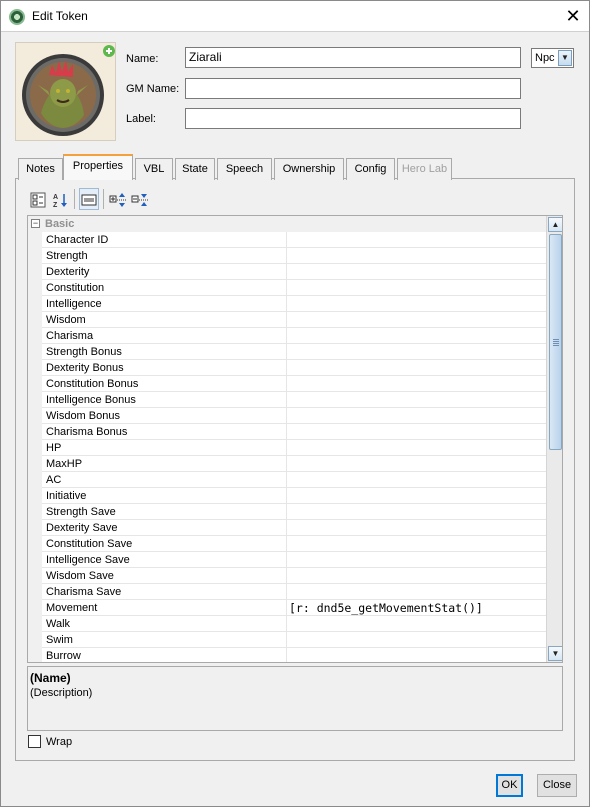 The width and height of the screenshot is (590, 807). Describe the element at coordinates (140, 199) in the screenshot. I see `collapse-all-icon` at that location.